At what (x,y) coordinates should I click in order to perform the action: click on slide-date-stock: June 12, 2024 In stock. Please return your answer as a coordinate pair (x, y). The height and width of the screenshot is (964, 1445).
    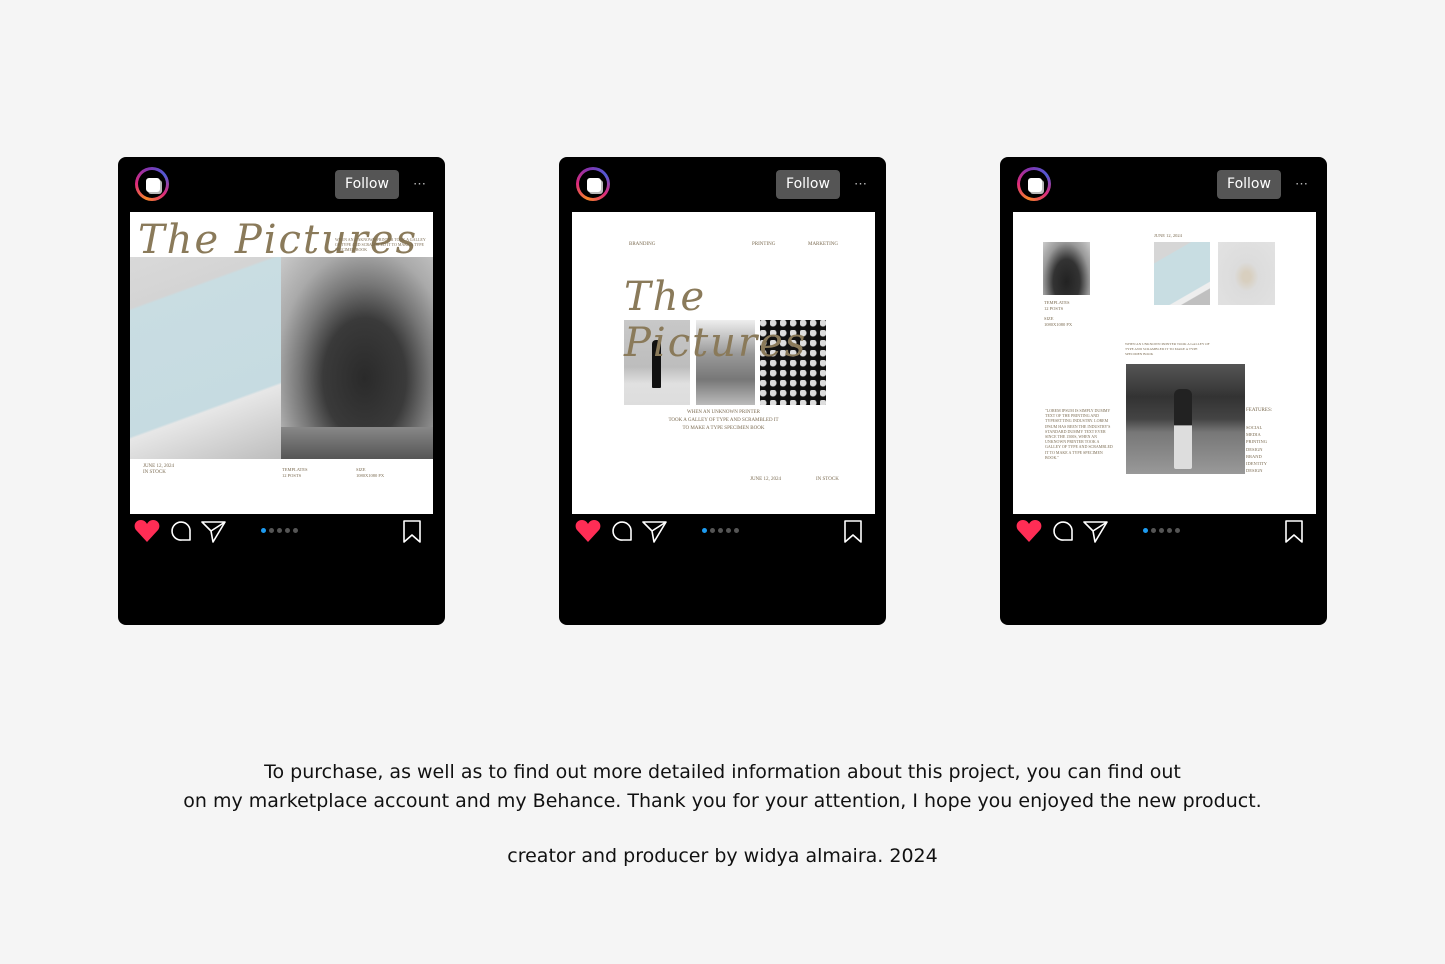
    Looking at the image, I should click on (158, 470).